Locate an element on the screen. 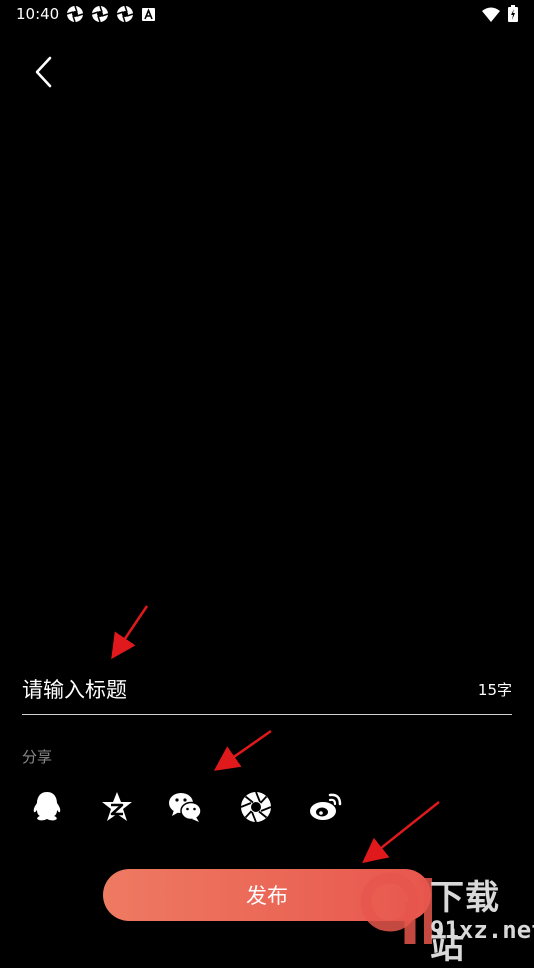 This screenshot has width=534, height=968. status-time: 10:40 is located at coordinates (38, 14).